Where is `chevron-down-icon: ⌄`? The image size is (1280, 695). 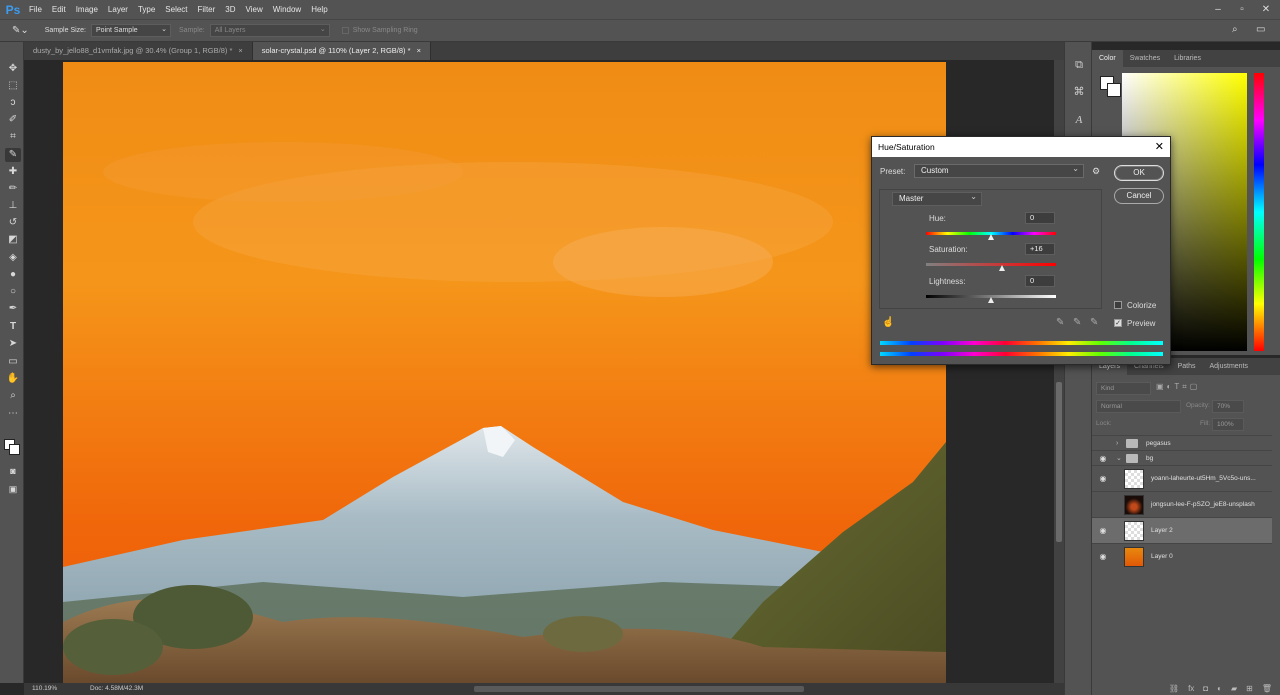 chevron-down-icon: ⌄ is located at coordinates (1121, 458).